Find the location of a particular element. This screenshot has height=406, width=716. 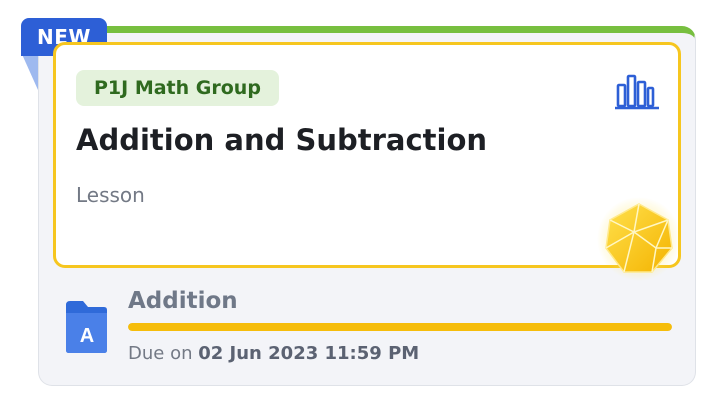

folder-letter: A is located at coordinates (87, 336).